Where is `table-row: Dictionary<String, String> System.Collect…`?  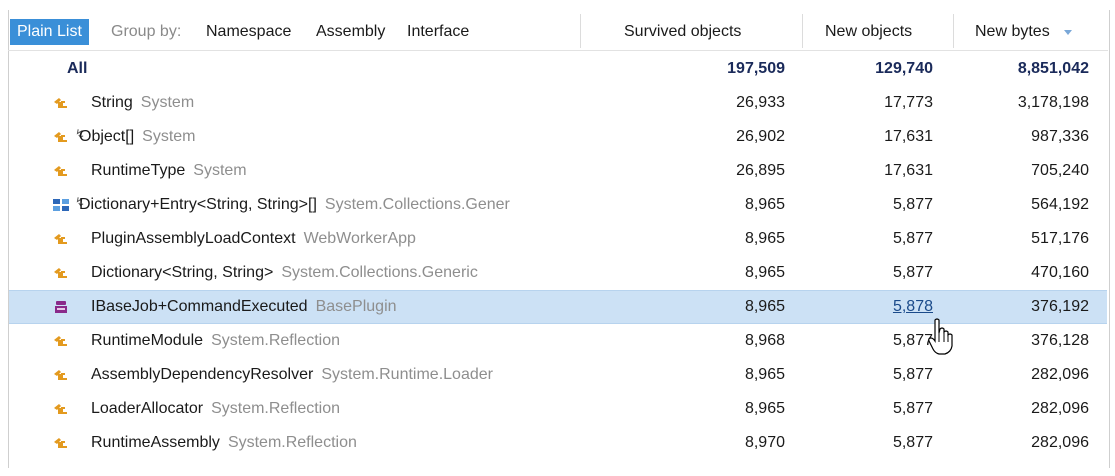 table-row: Dictionary<String, String> System.Collect… is located at coordinates (558, 273).